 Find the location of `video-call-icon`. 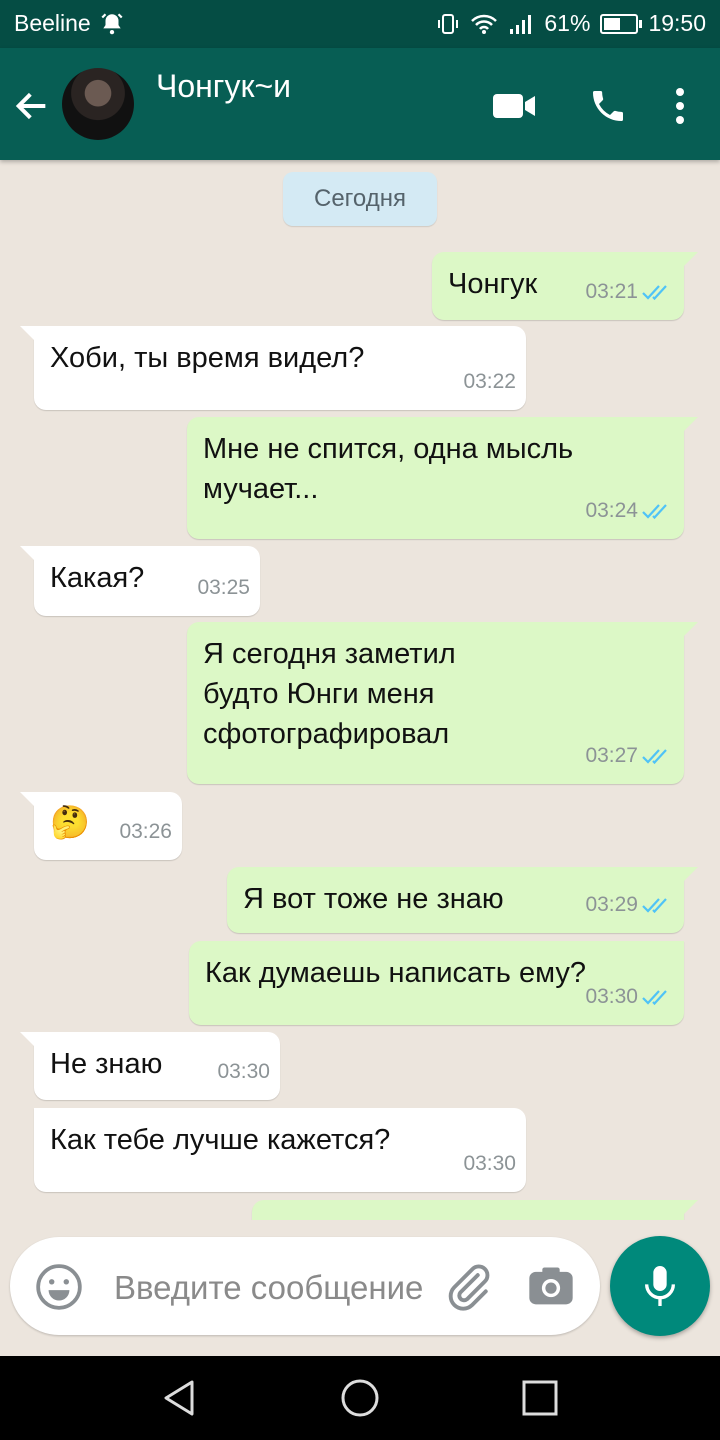

video-call-icon is located at coordinates (514, 106).